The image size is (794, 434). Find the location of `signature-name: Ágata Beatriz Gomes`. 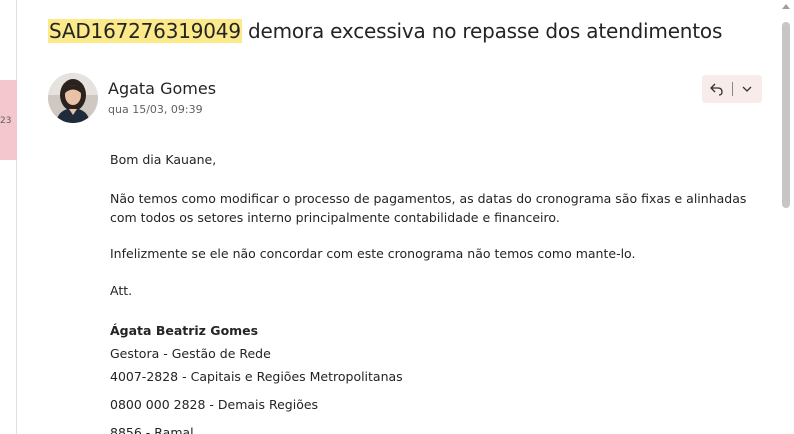

signature-name: Ágata Beatriz Gomes is located at coordinates (184, 330).